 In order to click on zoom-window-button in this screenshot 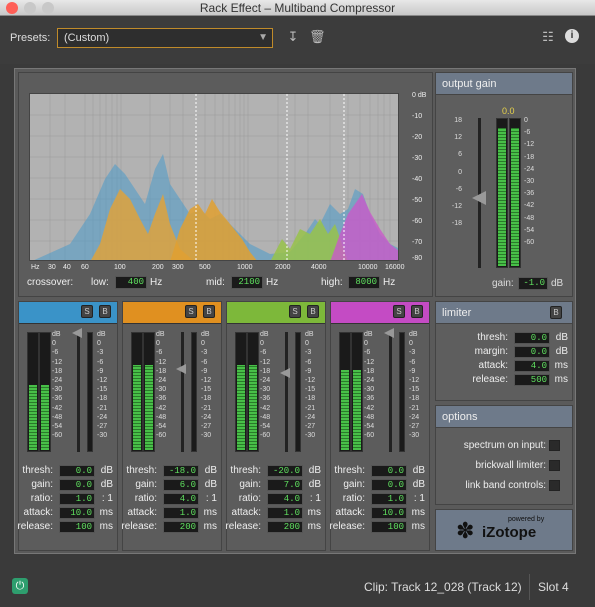, I will do `click(48, 8)`.